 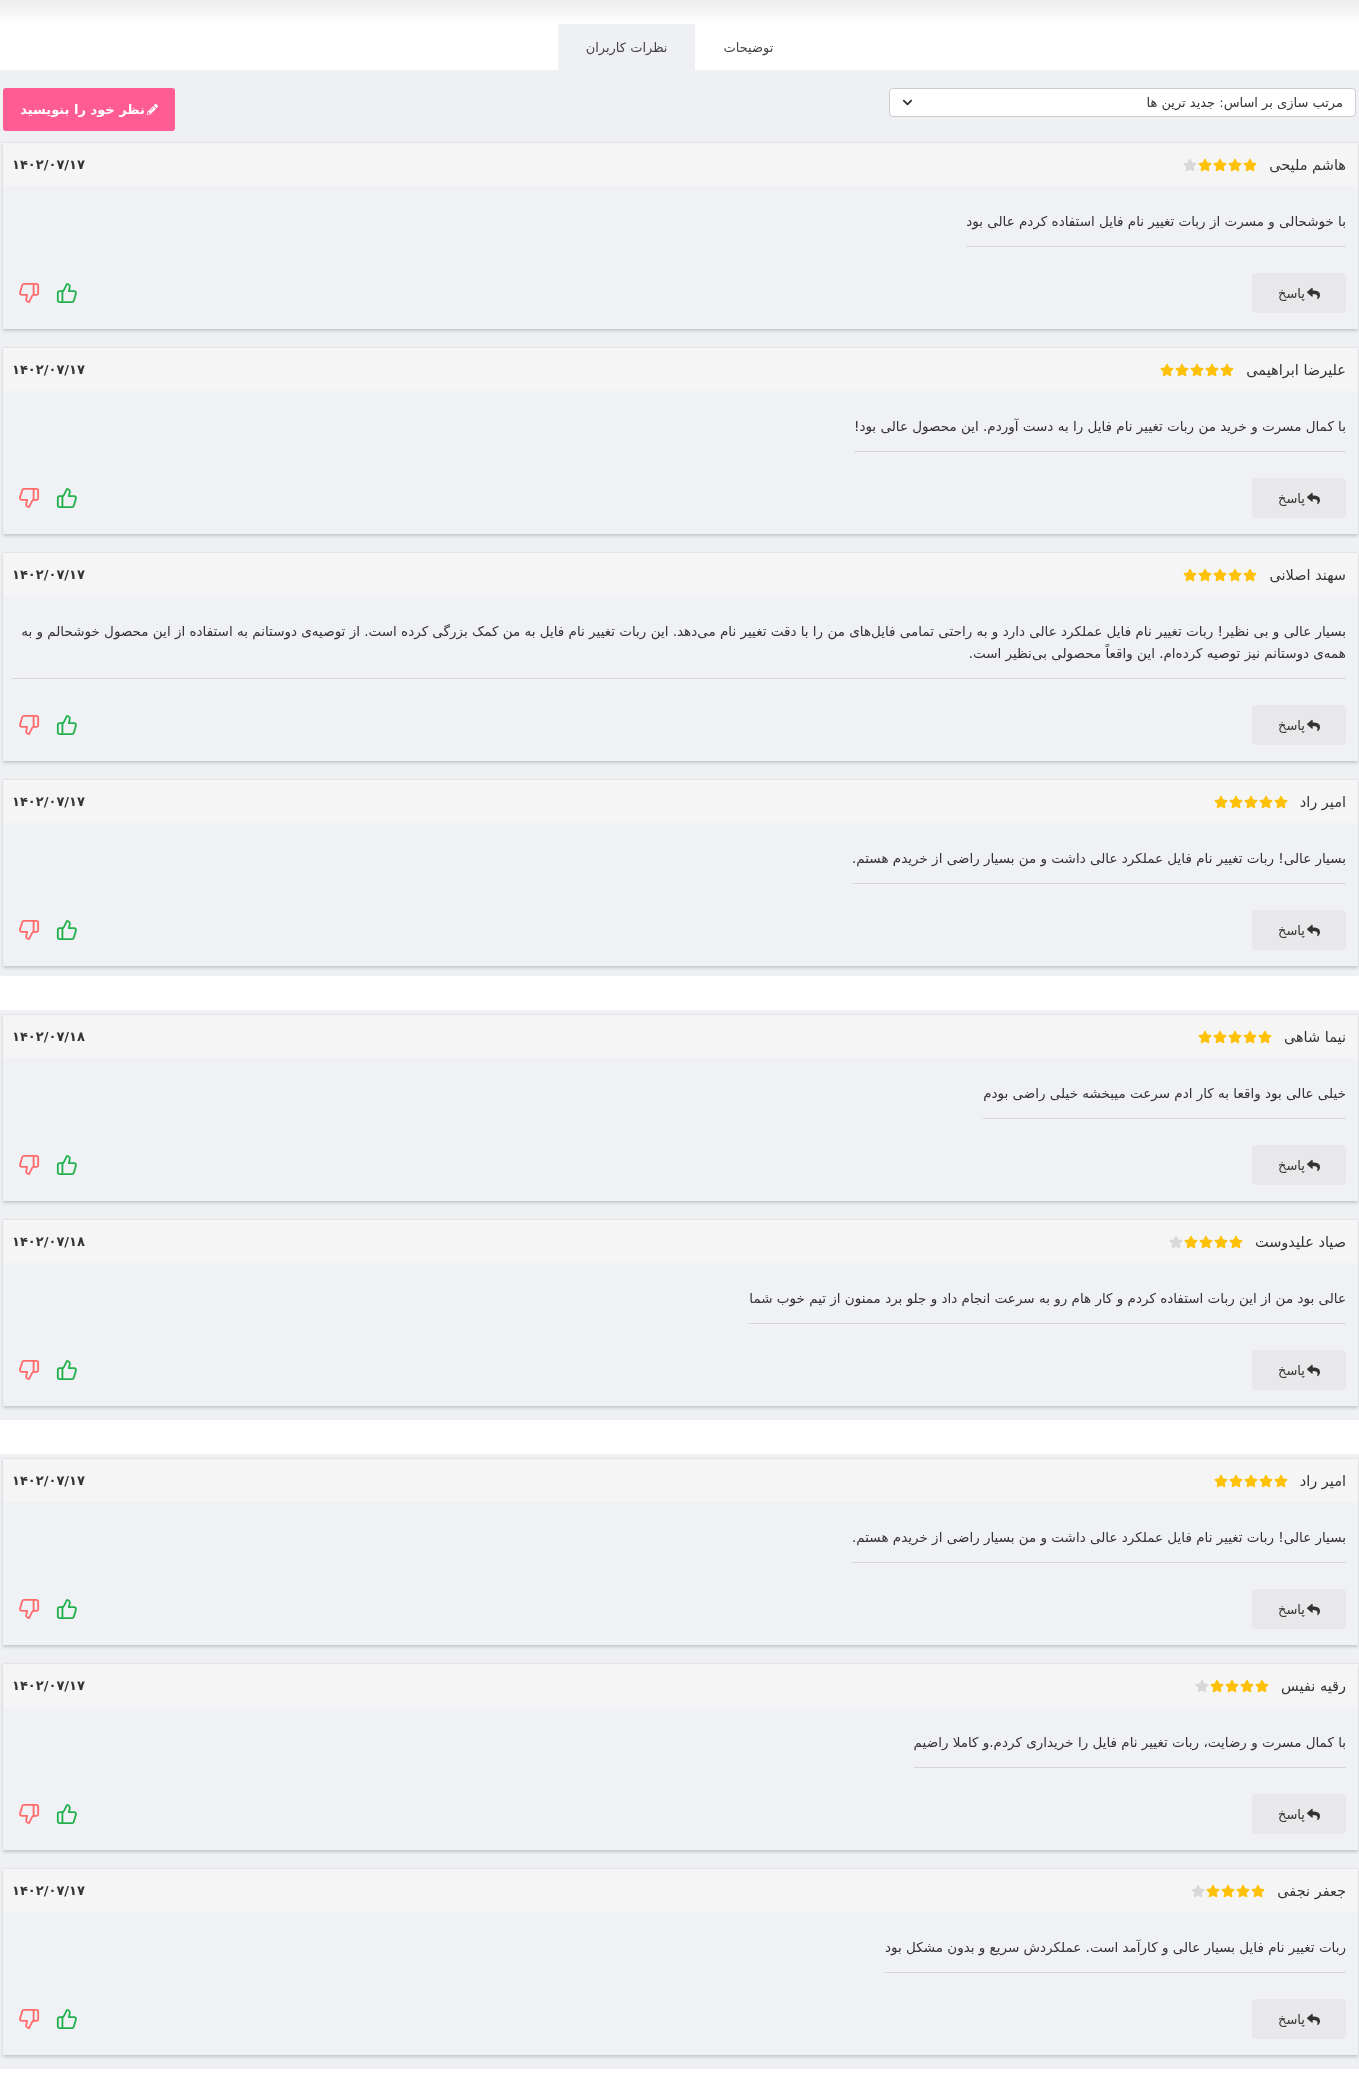 What do you see at coordinates (152, 109) in the screenshot?
I see `pencil-icon` at bounding box center [152, 109].